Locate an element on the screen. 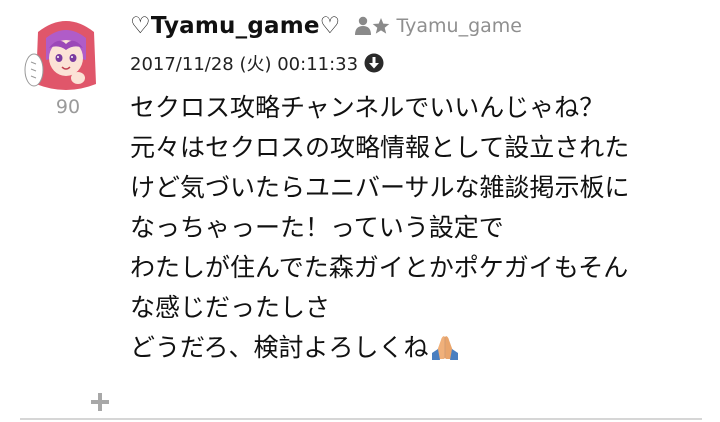  avatar is located at coordinates (66, 55).